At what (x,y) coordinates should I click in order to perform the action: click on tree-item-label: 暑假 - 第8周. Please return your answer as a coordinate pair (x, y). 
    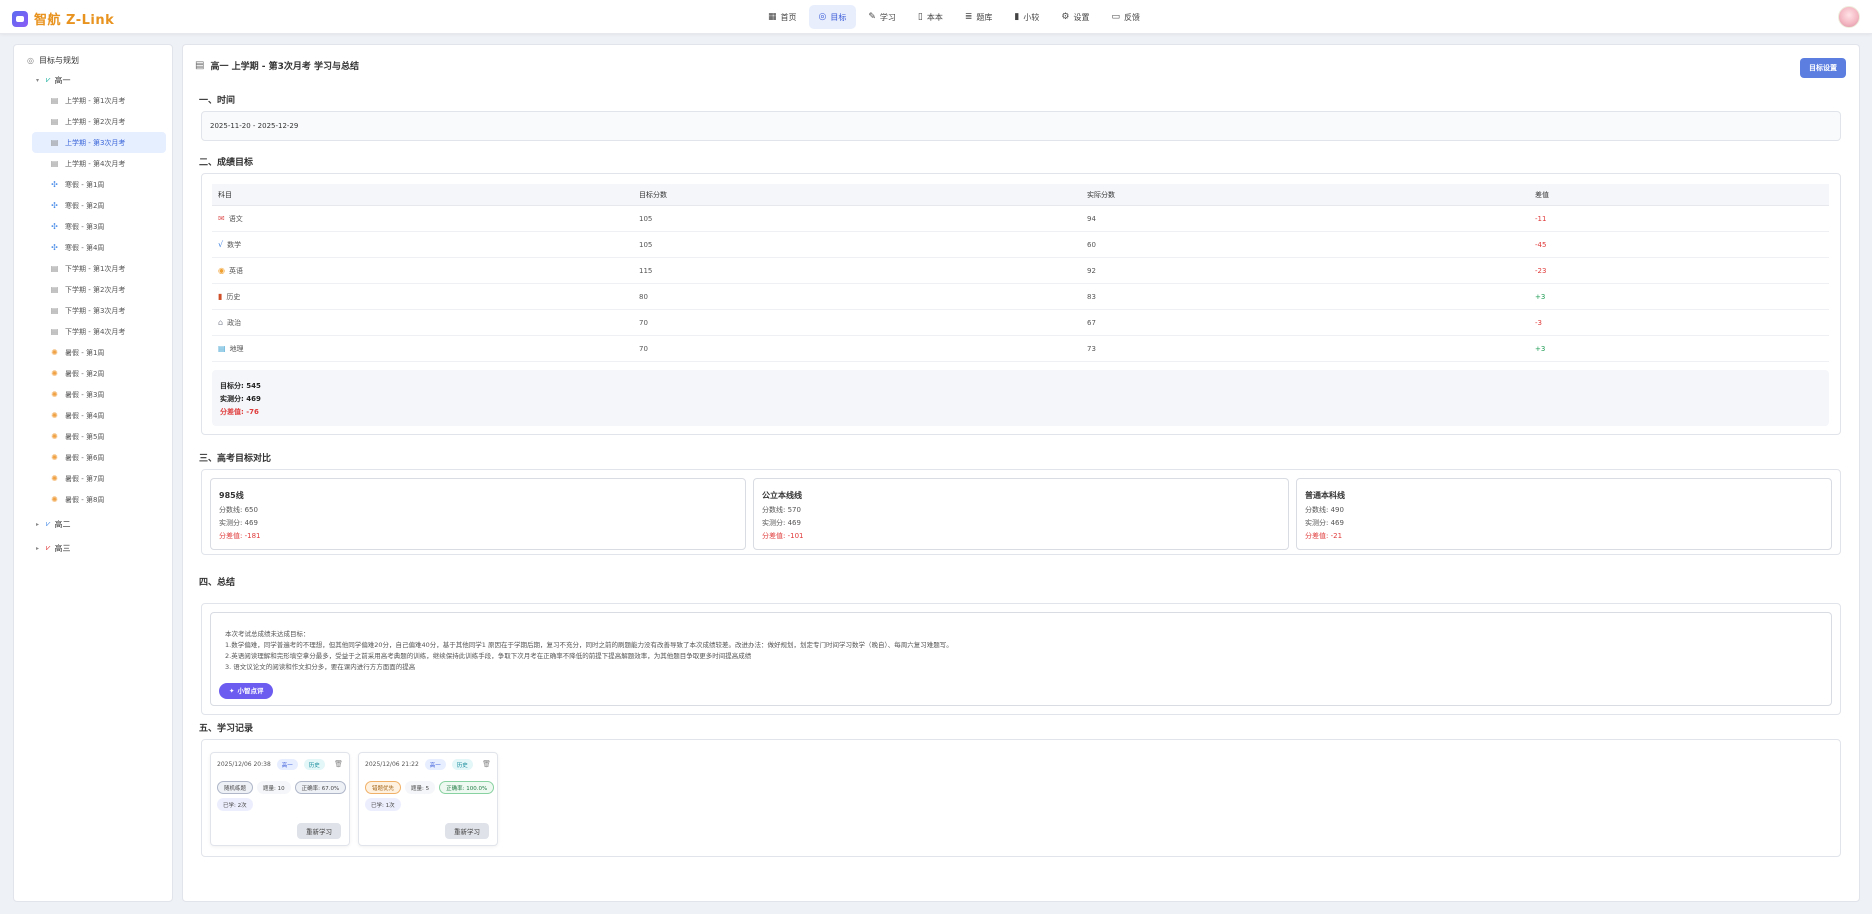
    Looking at the image, I should click on (85, 499).